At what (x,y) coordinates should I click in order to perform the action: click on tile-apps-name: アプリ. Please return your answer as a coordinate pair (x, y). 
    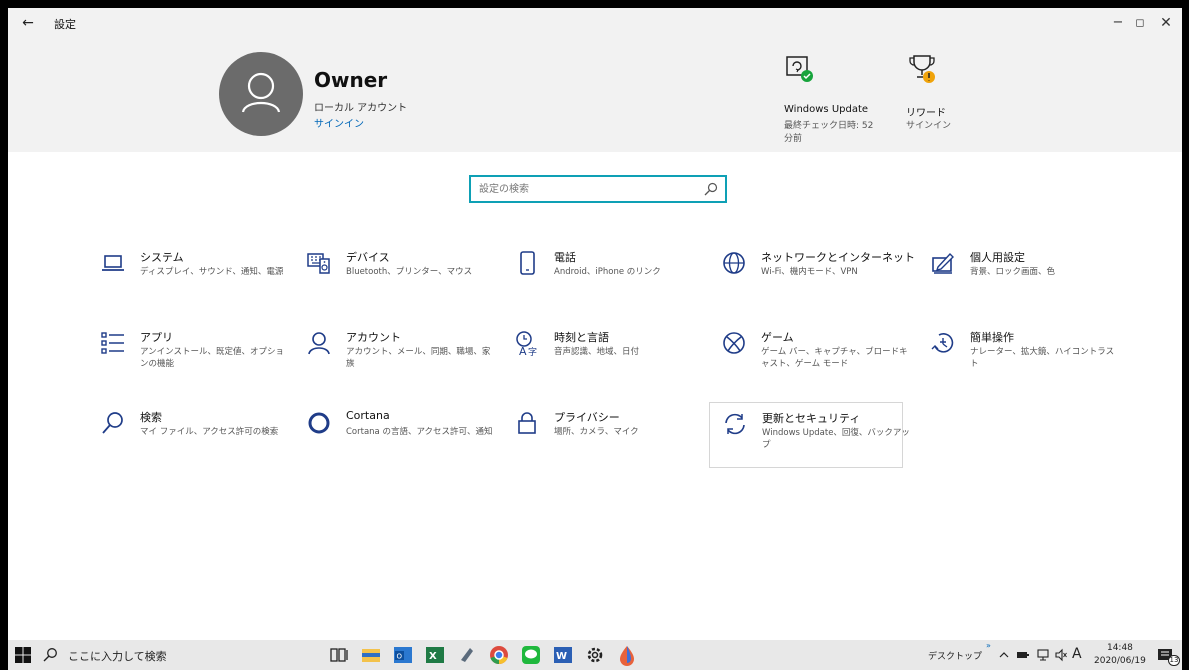
    Looking at the image, I should click on (156, 337).